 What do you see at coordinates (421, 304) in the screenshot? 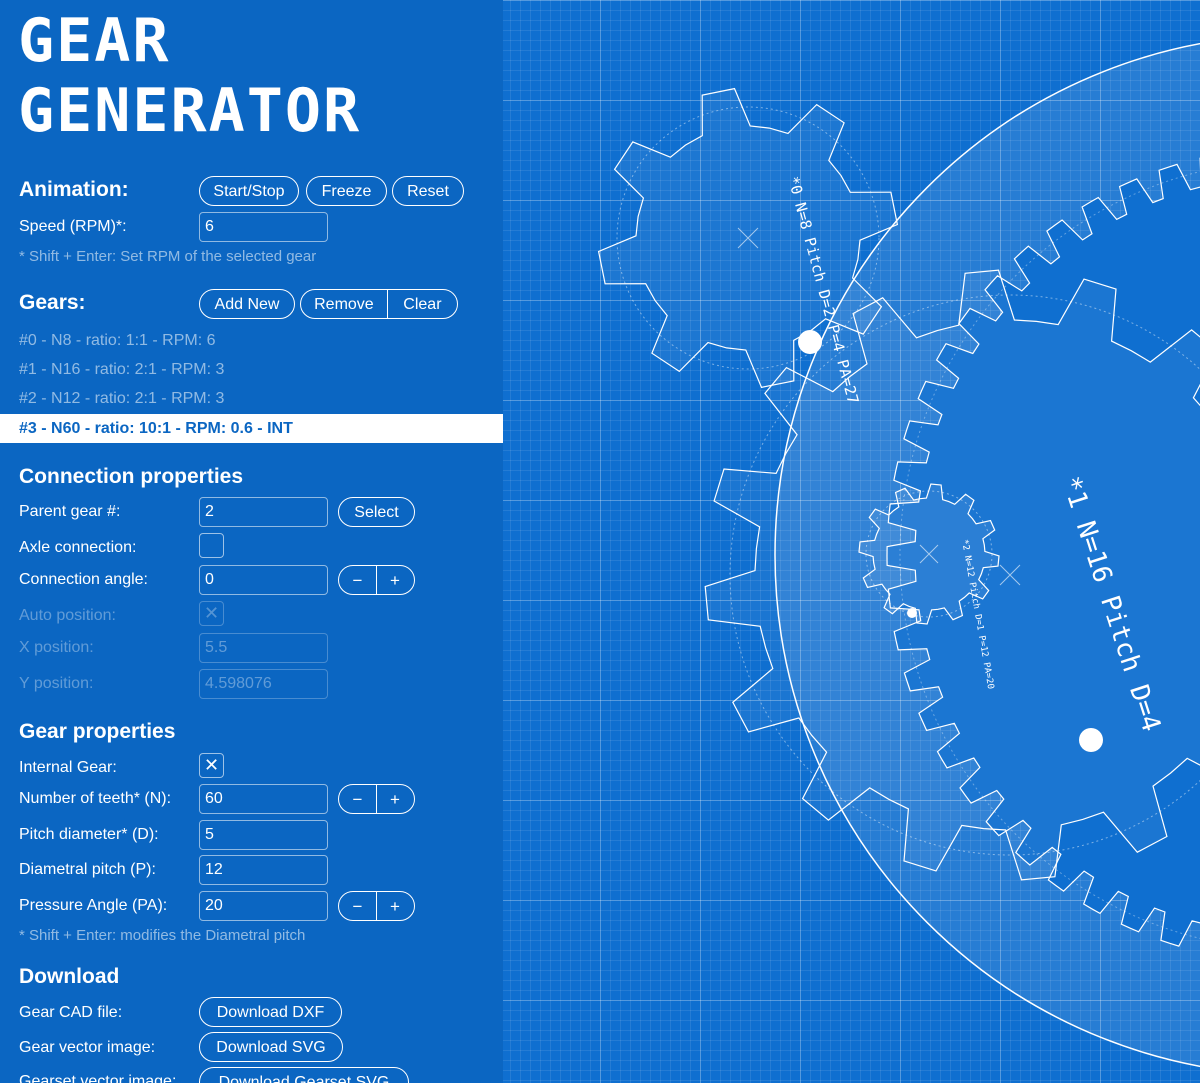
I see `clear-gears-button: Clear` at bounding box center [421, 304].